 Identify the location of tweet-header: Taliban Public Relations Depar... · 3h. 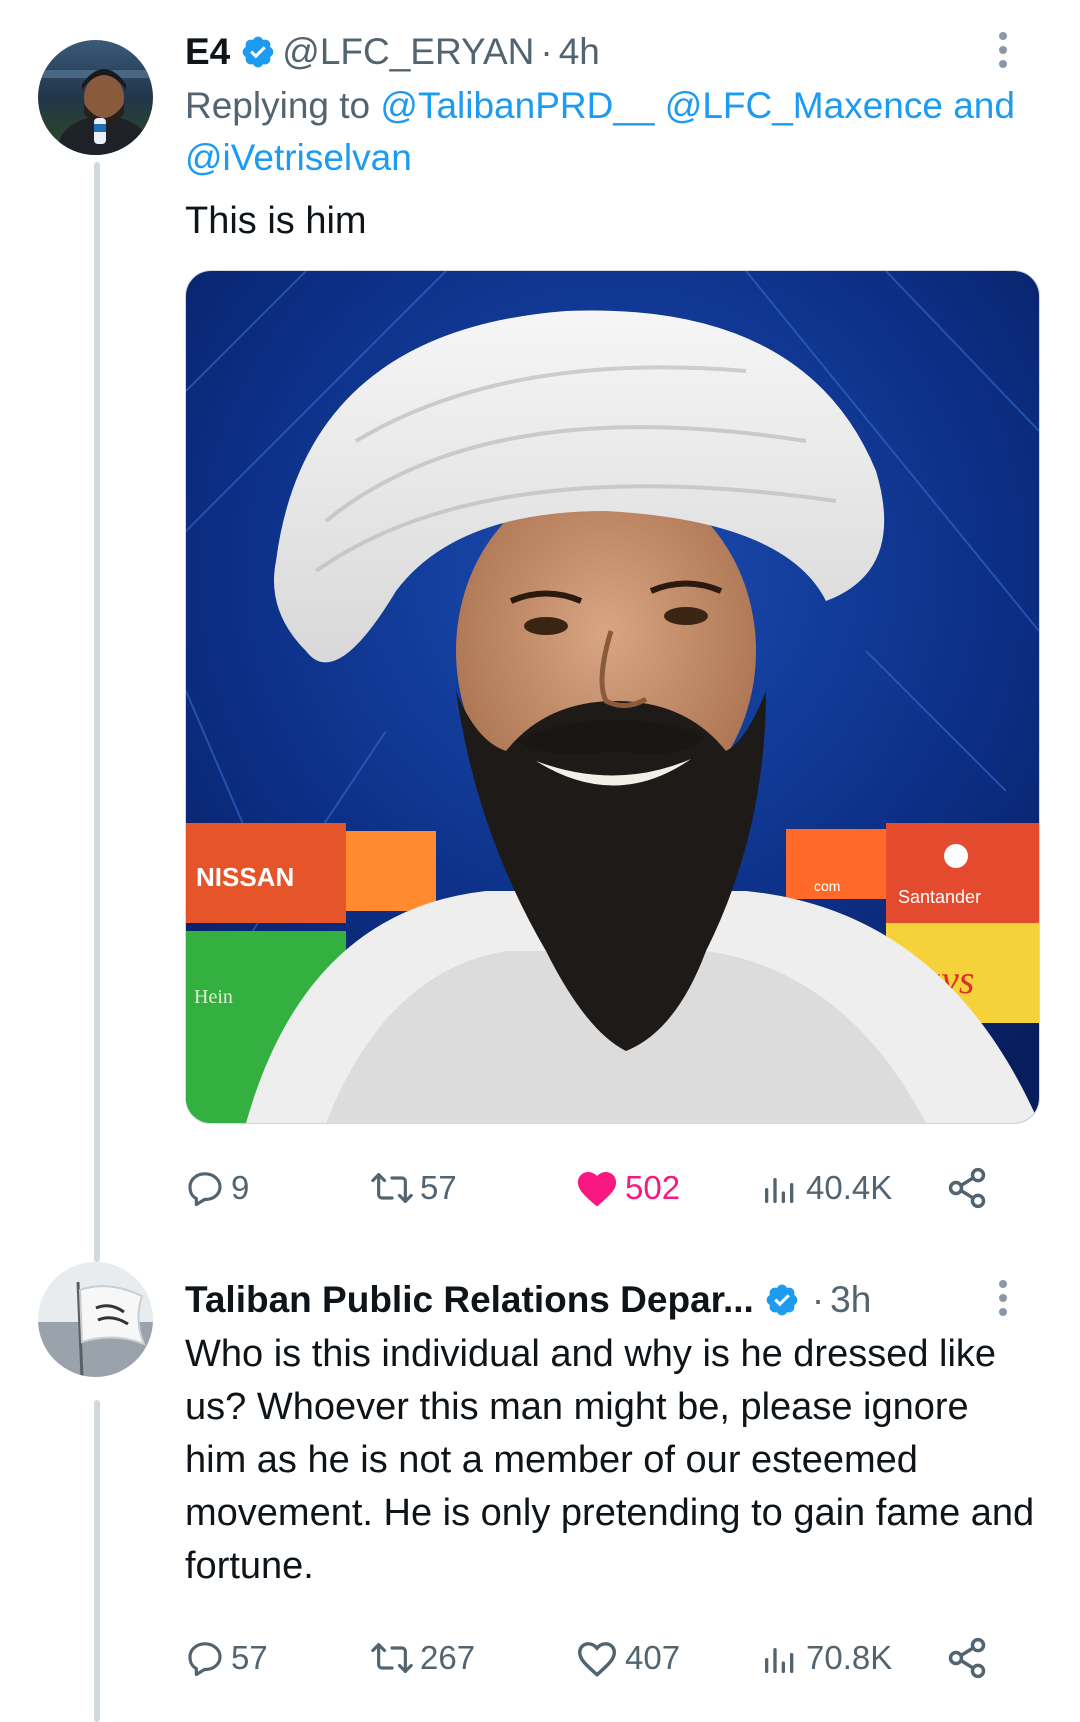
(528, 1300).